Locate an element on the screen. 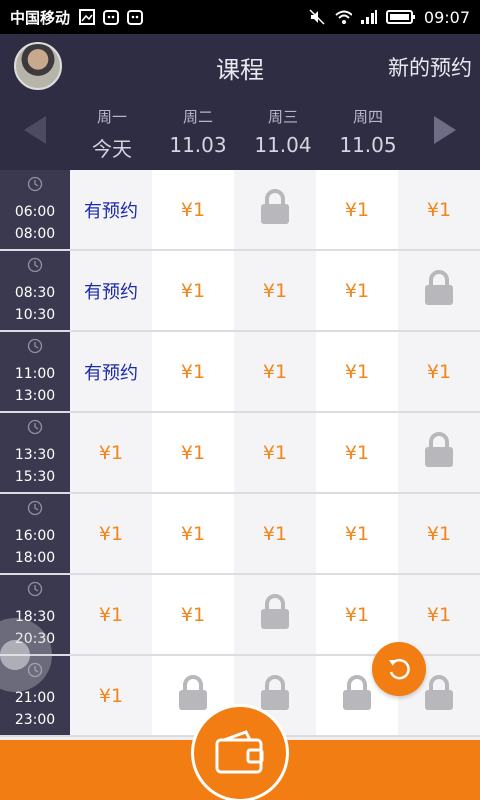  carrier-name: 中国移动 is located at coordinates (40, 17).